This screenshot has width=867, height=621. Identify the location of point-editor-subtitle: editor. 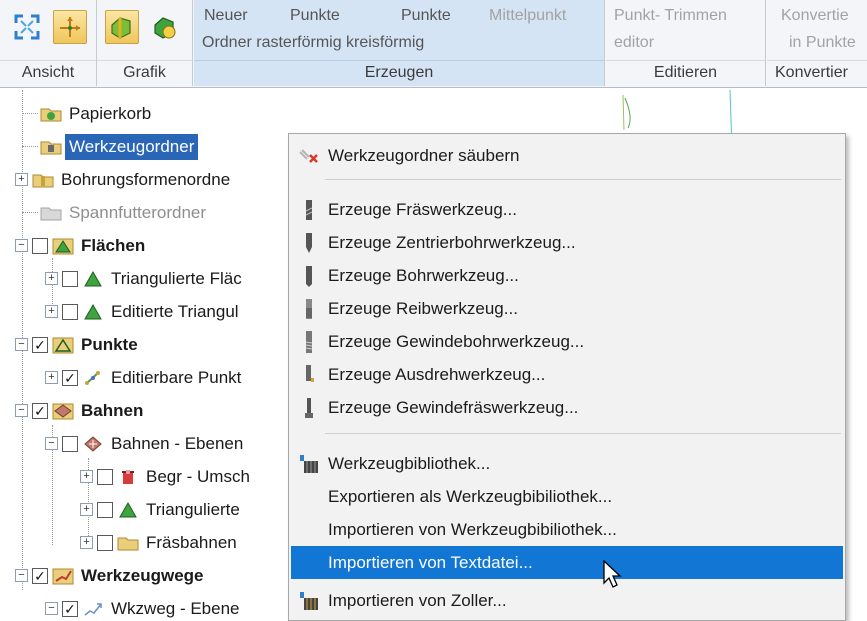
(634, 42).